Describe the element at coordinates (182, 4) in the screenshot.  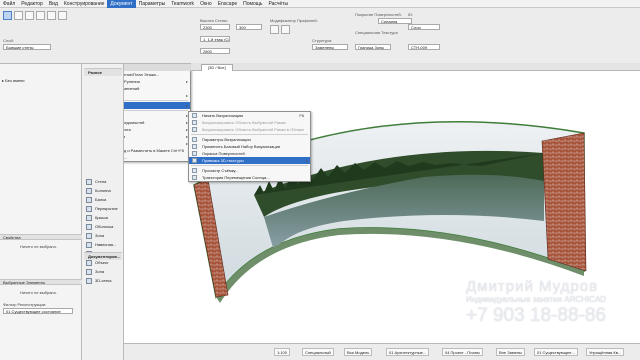
I see `menu-item: Teamwork` at that location.